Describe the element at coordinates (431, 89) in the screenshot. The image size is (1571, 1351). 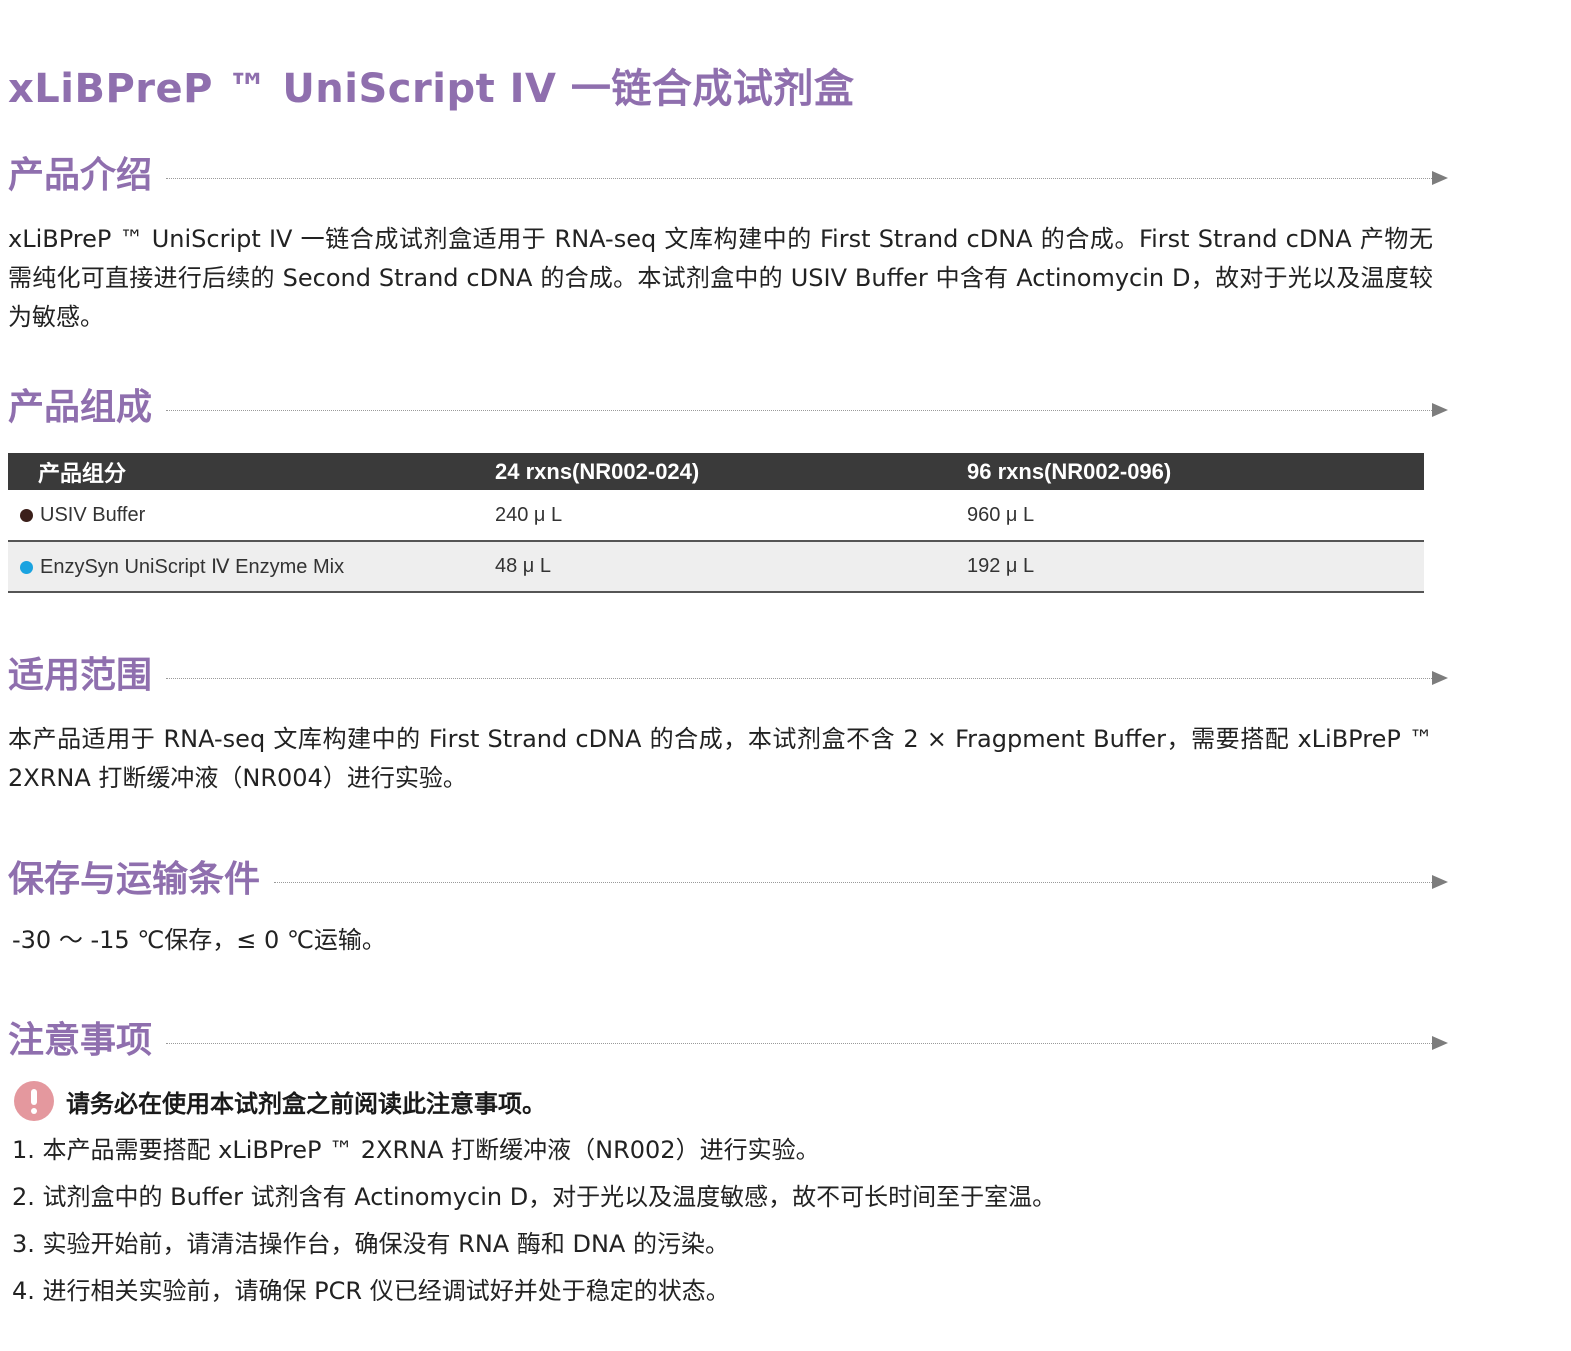
I see `page-title: xLiBPreP ™ UniScript IV 一链合成试剂盒` at that location.